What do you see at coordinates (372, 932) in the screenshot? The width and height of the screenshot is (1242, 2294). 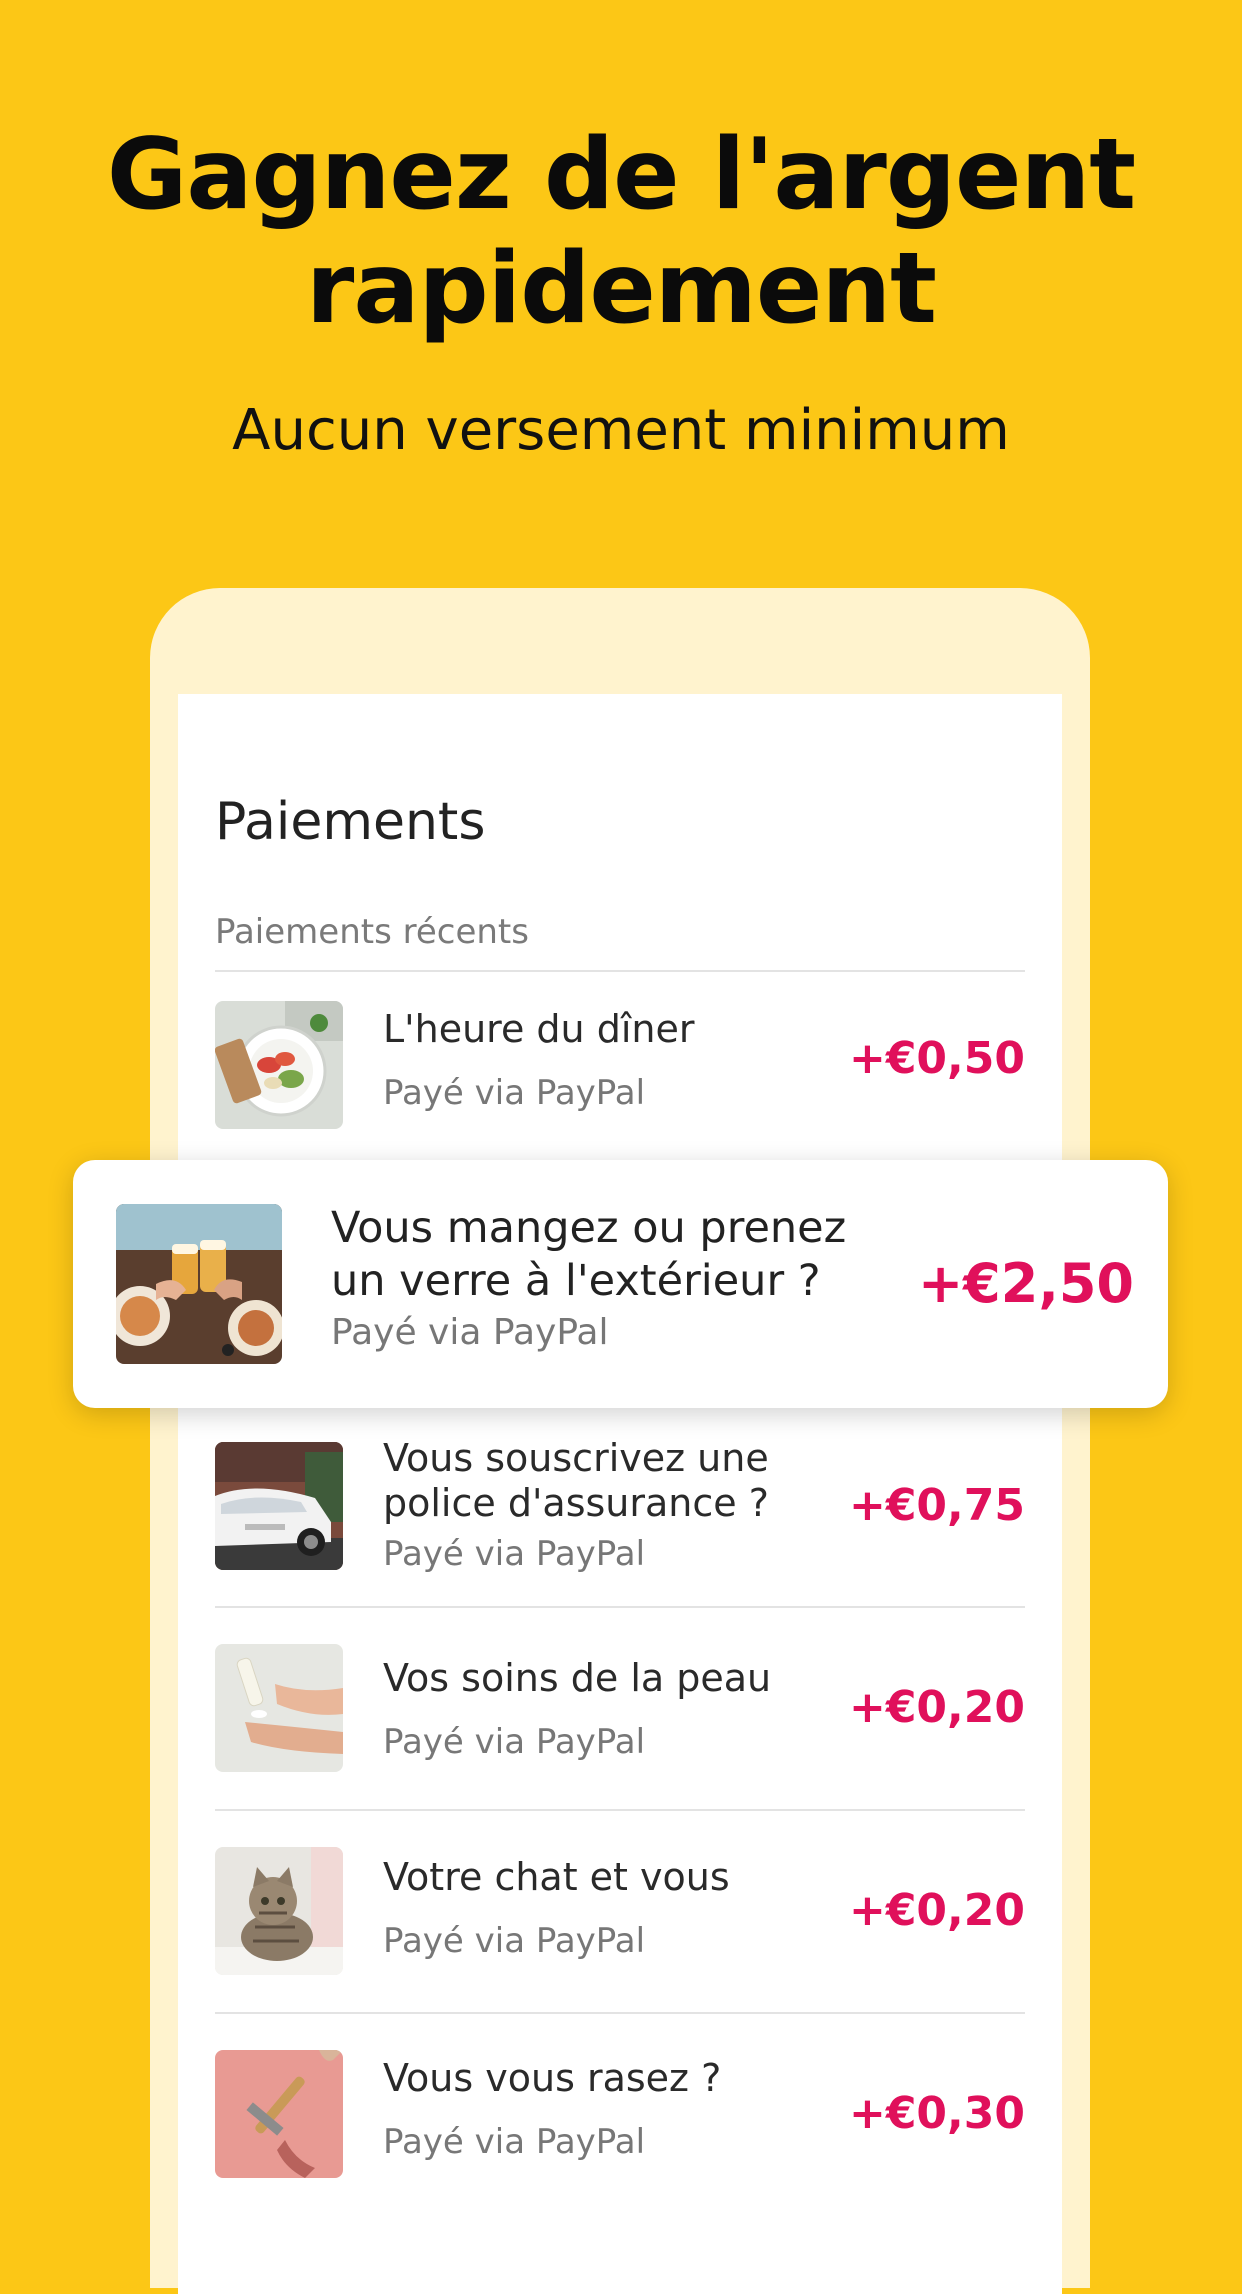 I see `recent-payments-label: Paiements récents` at bounding box center [372, 932].